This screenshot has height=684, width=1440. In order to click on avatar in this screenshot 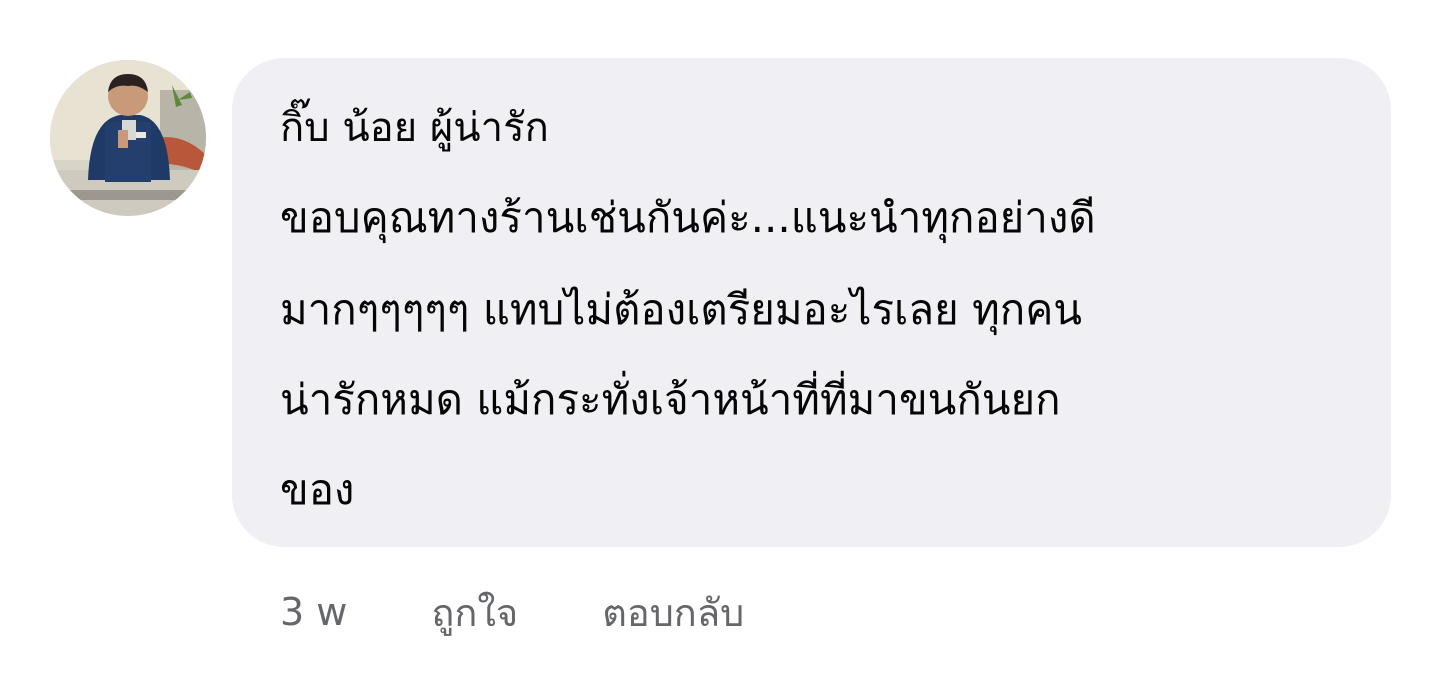, I will do `click(128, 138)`.